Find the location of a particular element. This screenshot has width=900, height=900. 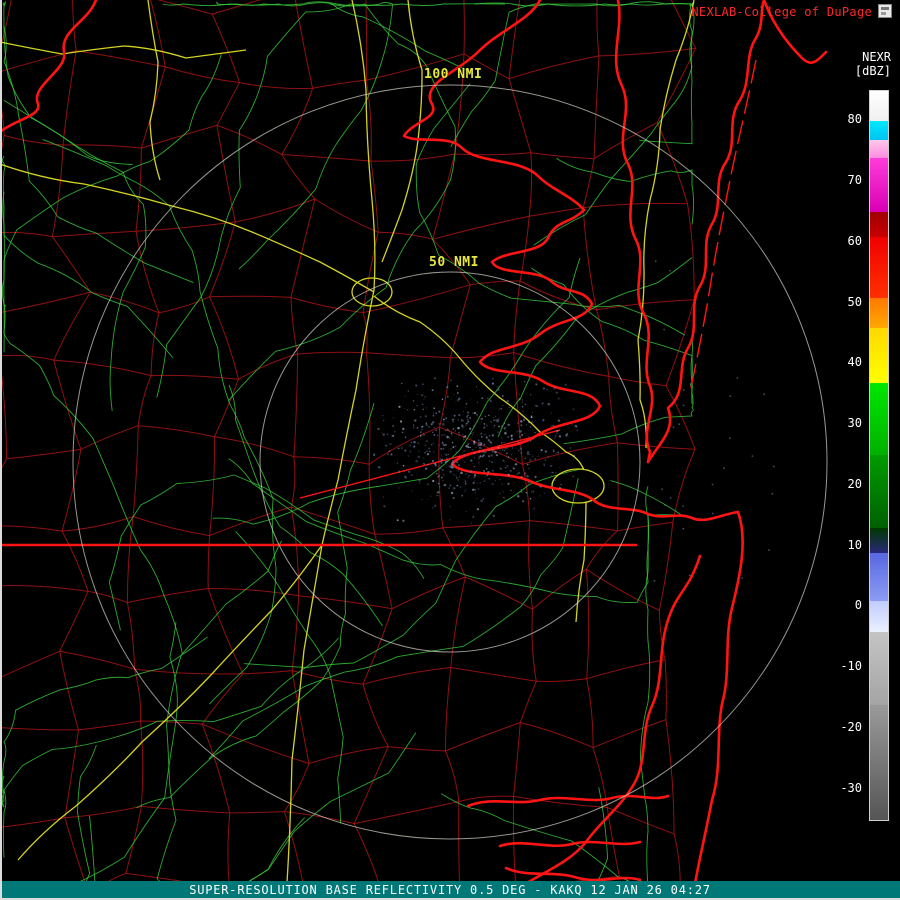

colorbar-tick: 40 is located at coordinates (854, 362).